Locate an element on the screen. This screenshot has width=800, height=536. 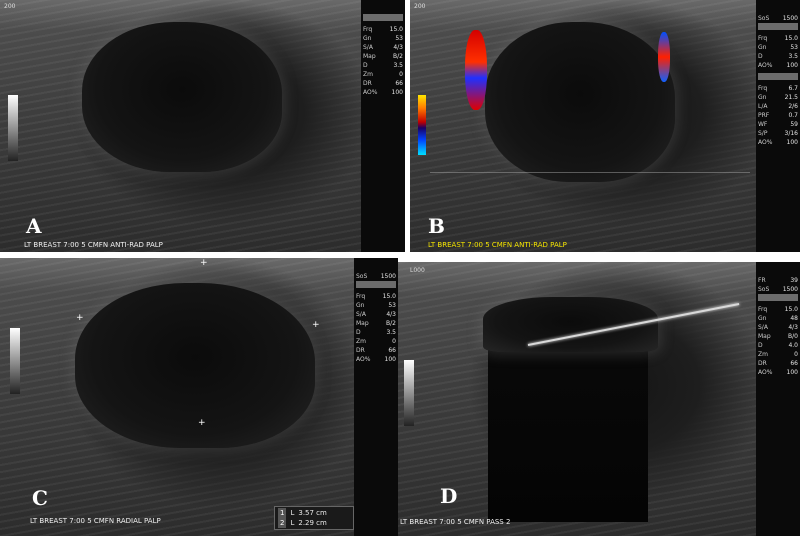
panel-letter: B is located at coordinates (436, 226).